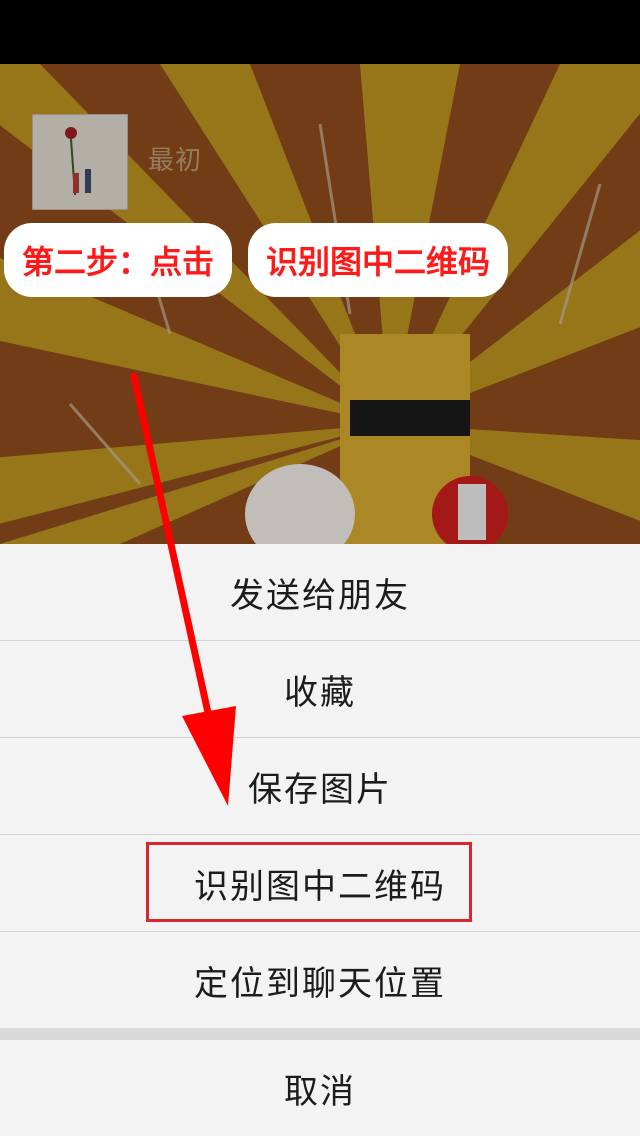 This screenshot has width=640, height=1136. I want to click on send-to-friend-button: 发送给朋友, so click(320, 592).